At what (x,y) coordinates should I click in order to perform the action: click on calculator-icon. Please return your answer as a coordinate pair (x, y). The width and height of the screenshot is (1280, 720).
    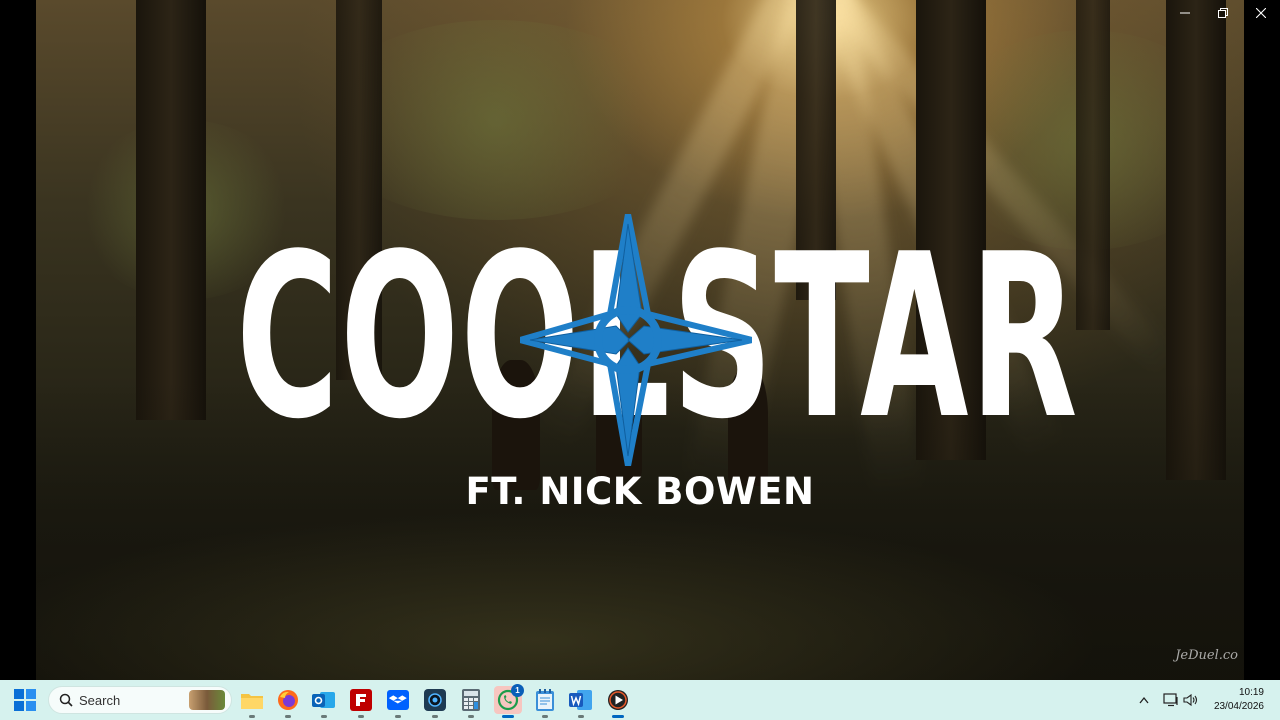
    Looking at the image, I should click on (471, 700).